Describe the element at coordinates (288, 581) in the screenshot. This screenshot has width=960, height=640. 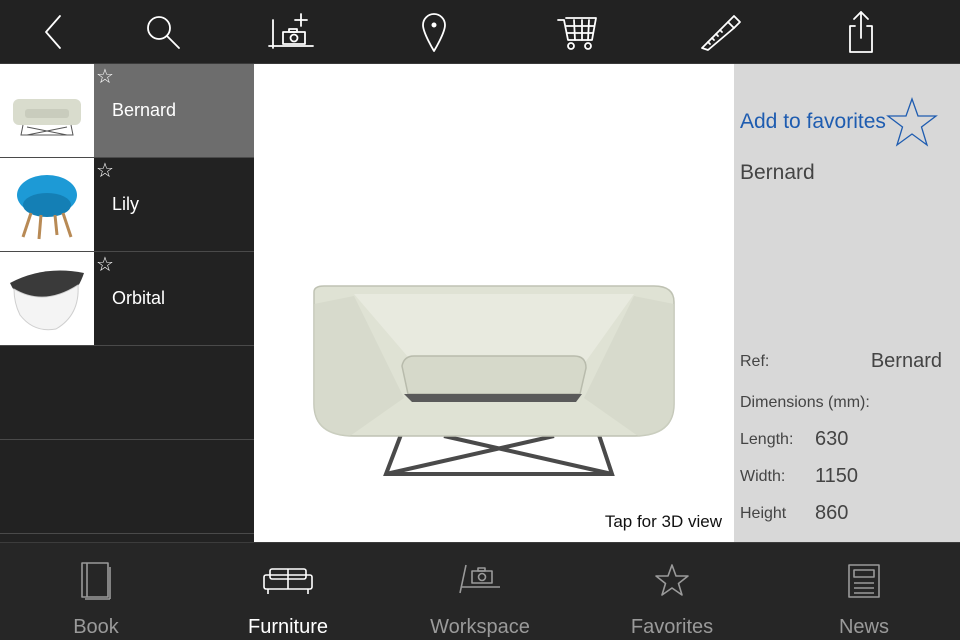
I see `sofa-icon` at that location.